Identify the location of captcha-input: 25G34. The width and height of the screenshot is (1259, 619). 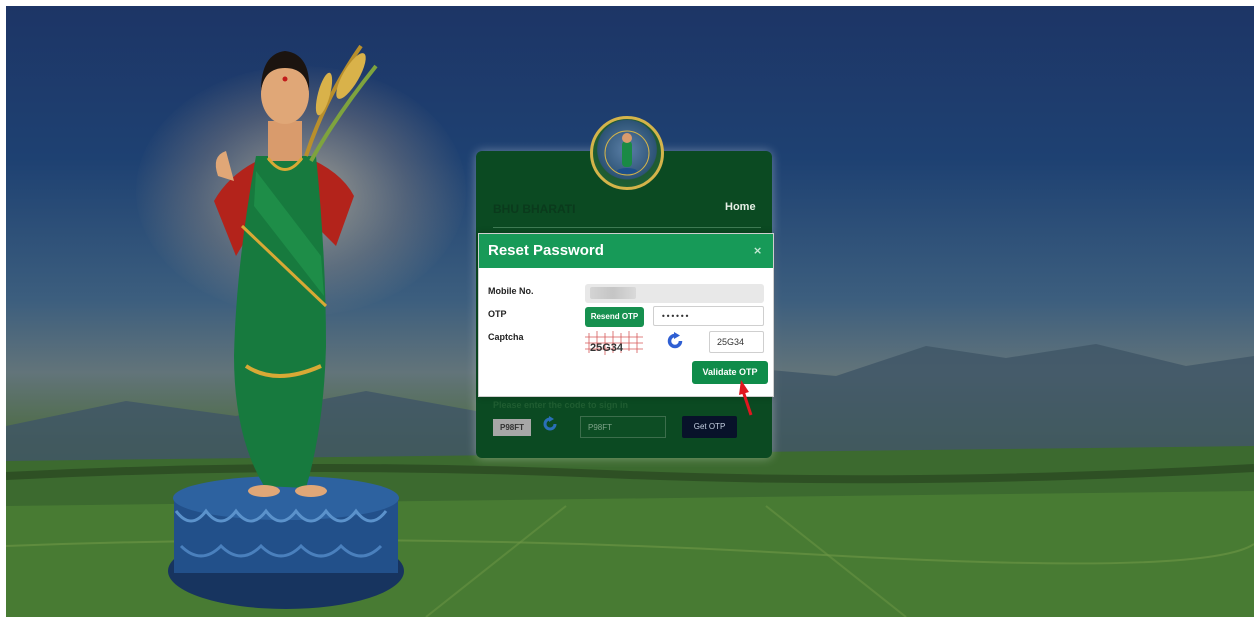
(736, 342).